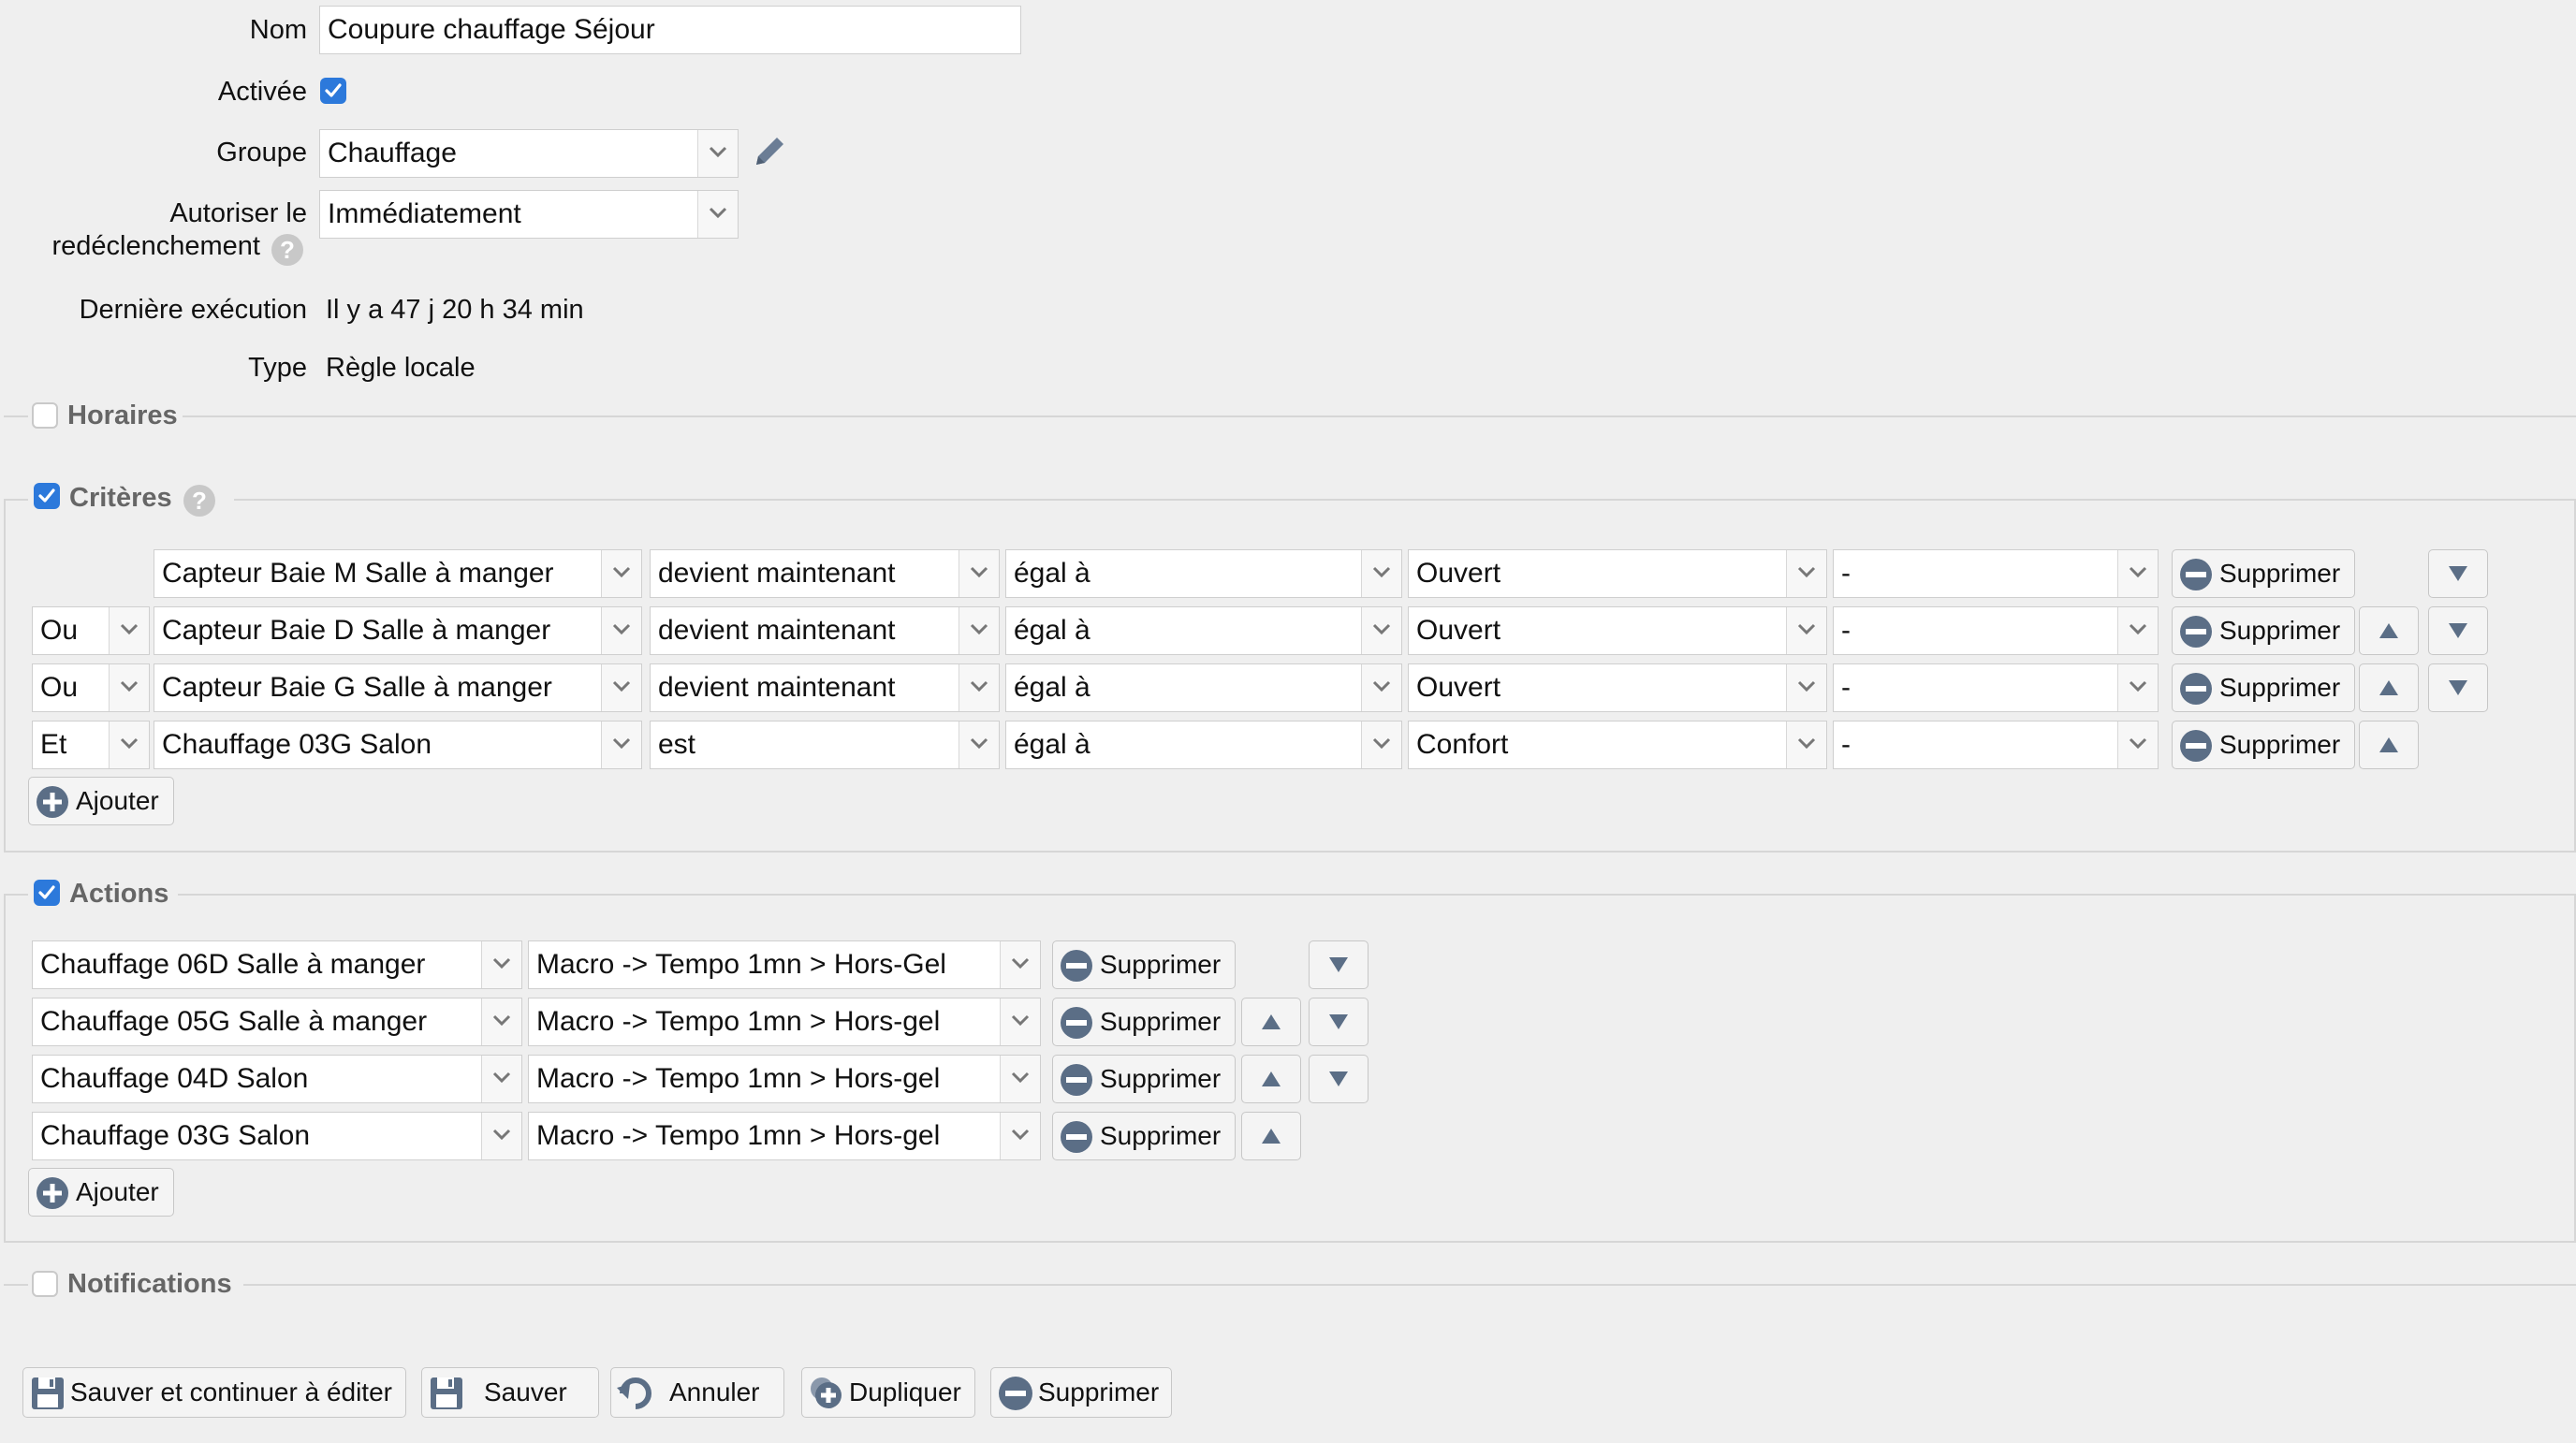 The width and height of the screenshot is (2576, 1443). What do you see at coordinates (357, 687) in the screenshot?
I see `criteria-device-select-value: Capteur Baie G Salle à manger` at bounding box center [357, 687].